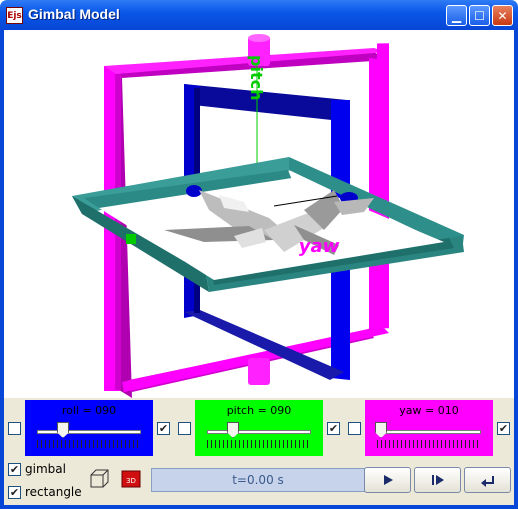  I want to click on yaw-slider-track, so click(429, 432).